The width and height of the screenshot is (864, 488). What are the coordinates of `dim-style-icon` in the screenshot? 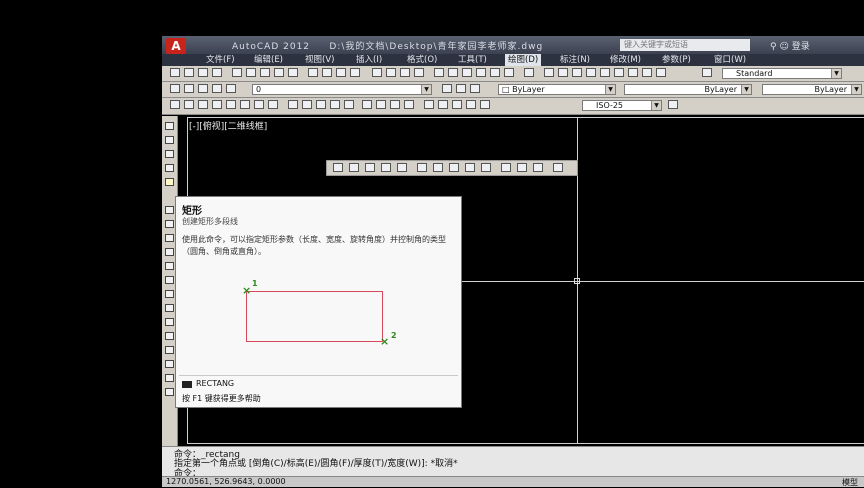 It's located at (471, 104).